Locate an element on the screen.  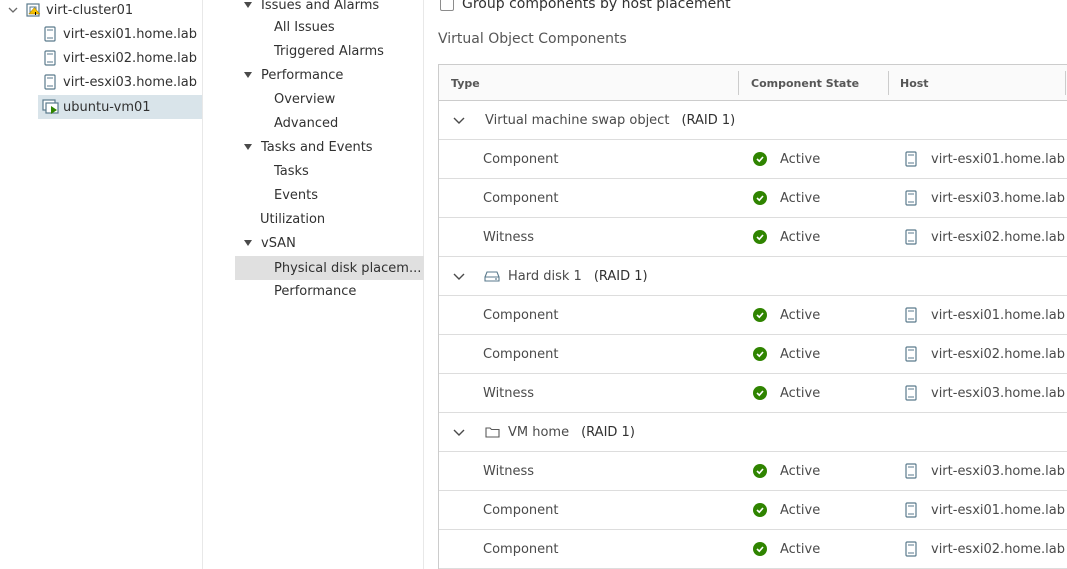
tree-item-host-esxi02: virt-esxi02.home.lab is located at coordinates (123, 58).